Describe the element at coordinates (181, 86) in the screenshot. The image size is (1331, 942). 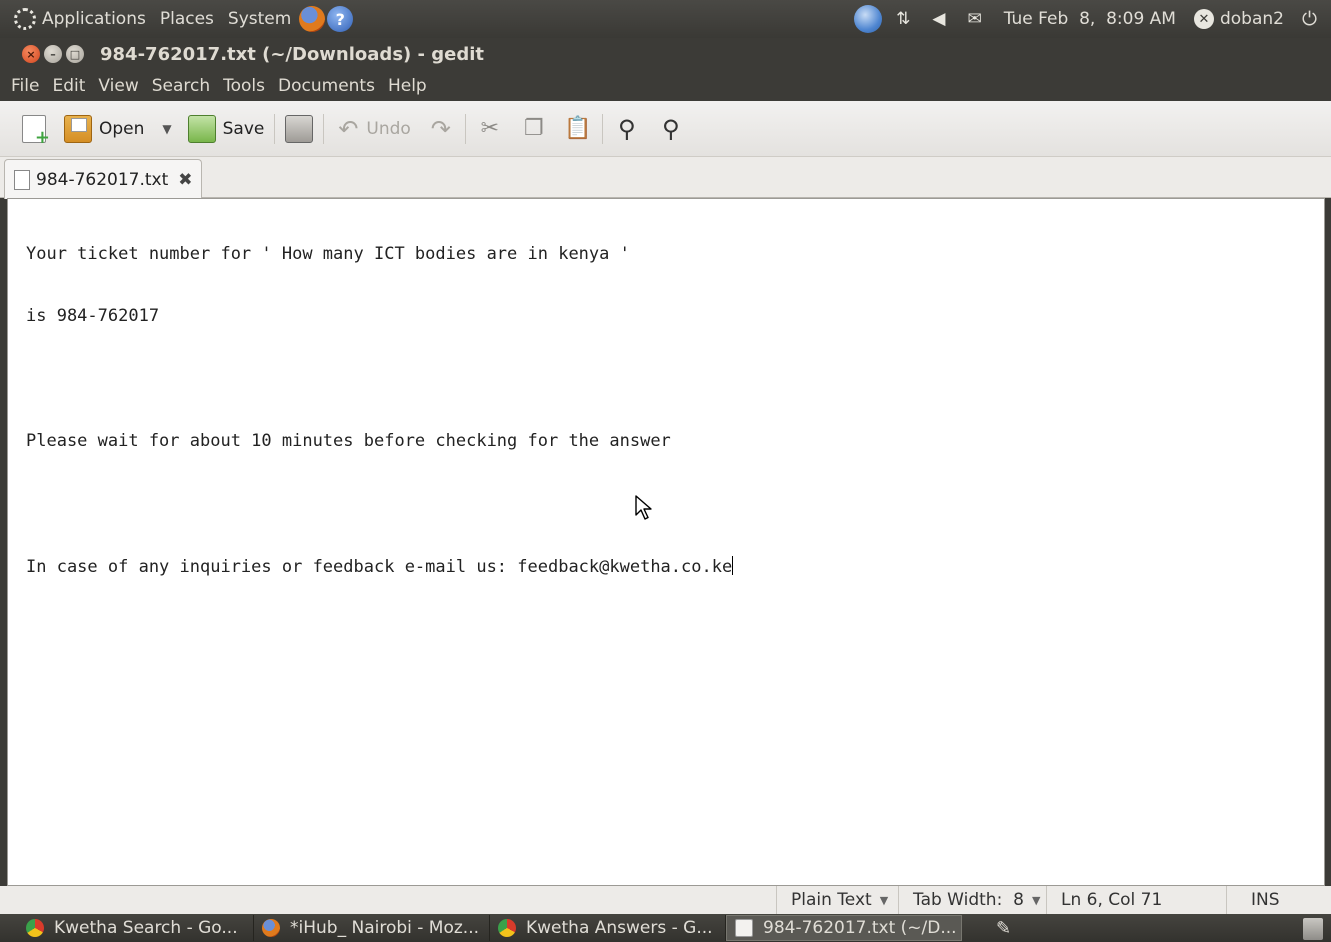
I see `menu-search: Search` at that location.